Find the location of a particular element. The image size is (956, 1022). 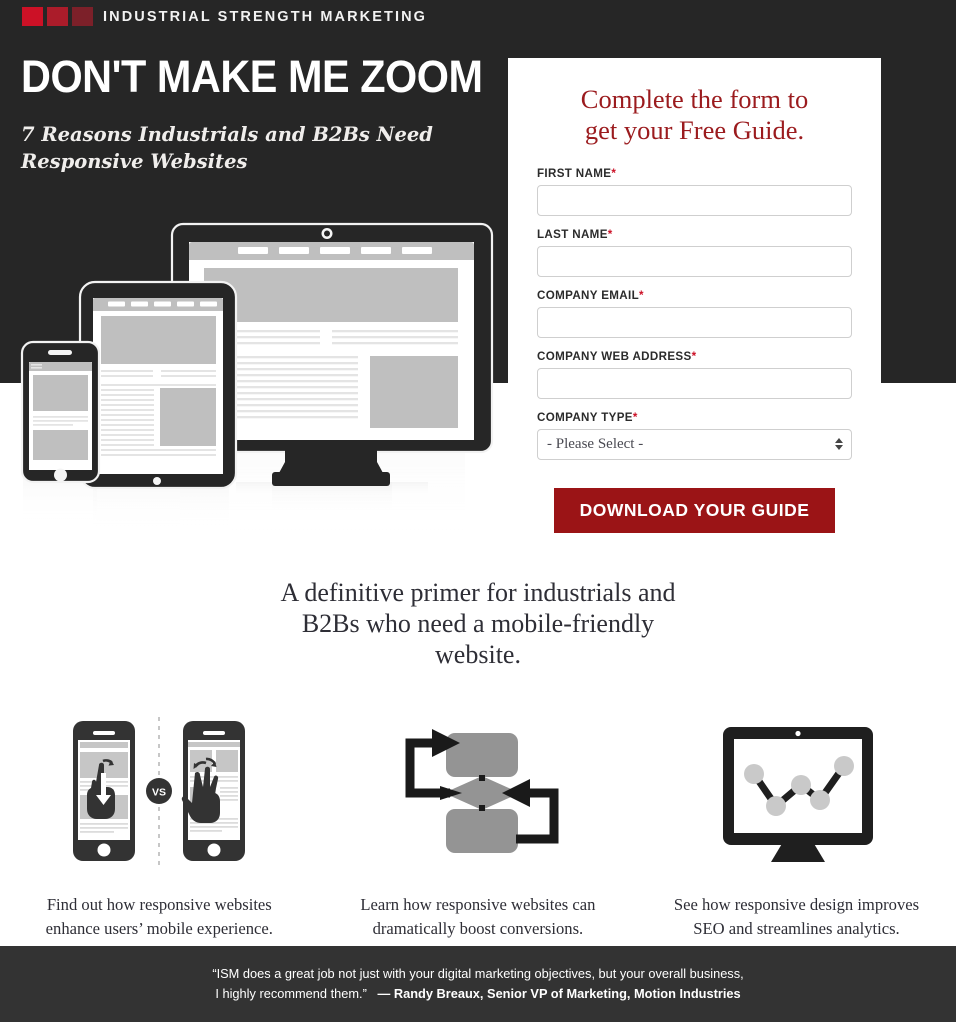

benefit-caption-3-line-1: See how responsive design improves is located at coordinates (796, 904).